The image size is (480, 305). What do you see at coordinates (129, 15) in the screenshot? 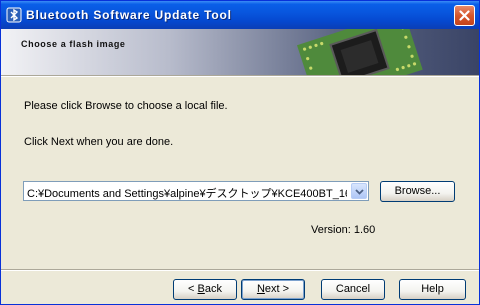
I see `window-title: Bluetooth Software Update Tool` at bounding box center [129, 15].